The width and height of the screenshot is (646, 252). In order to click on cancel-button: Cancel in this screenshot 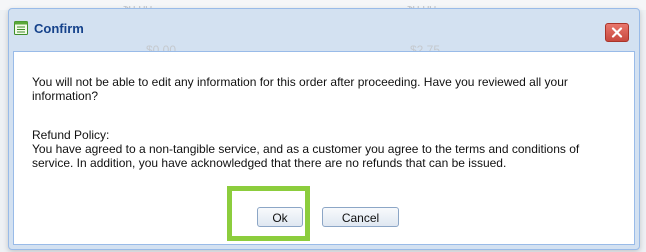, I will do `click(360, 217)`.